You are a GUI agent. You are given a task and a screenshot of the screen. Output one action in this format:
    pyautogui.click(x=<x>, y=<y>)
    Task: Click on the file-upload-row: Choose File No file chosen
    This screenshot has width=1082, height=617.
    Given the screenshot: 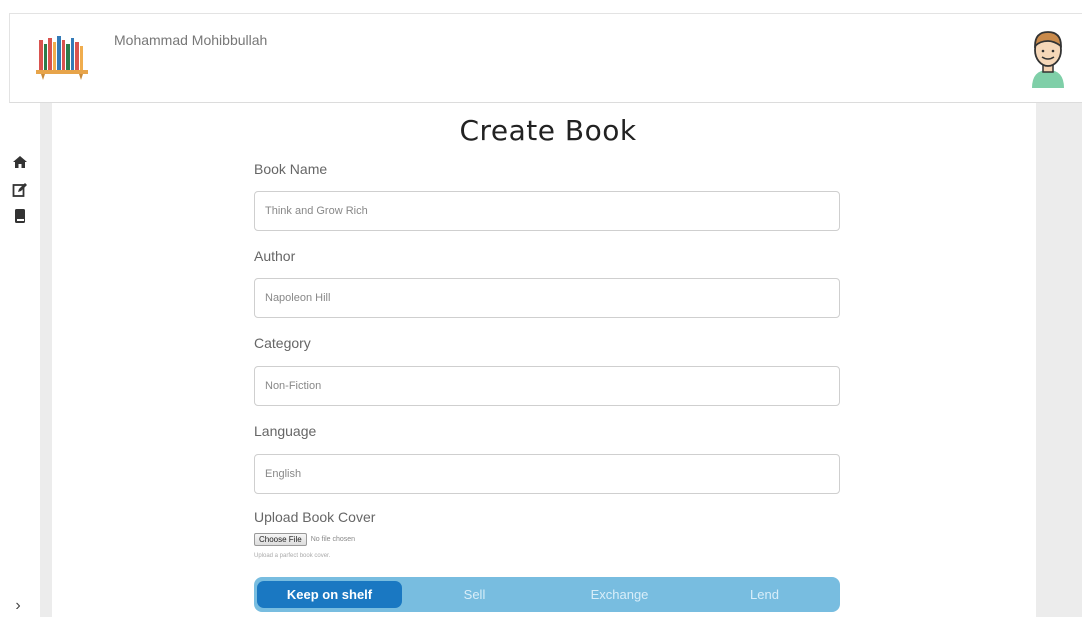 What is the action you would take?
    pyautogui.click(x=304, y=539)
    